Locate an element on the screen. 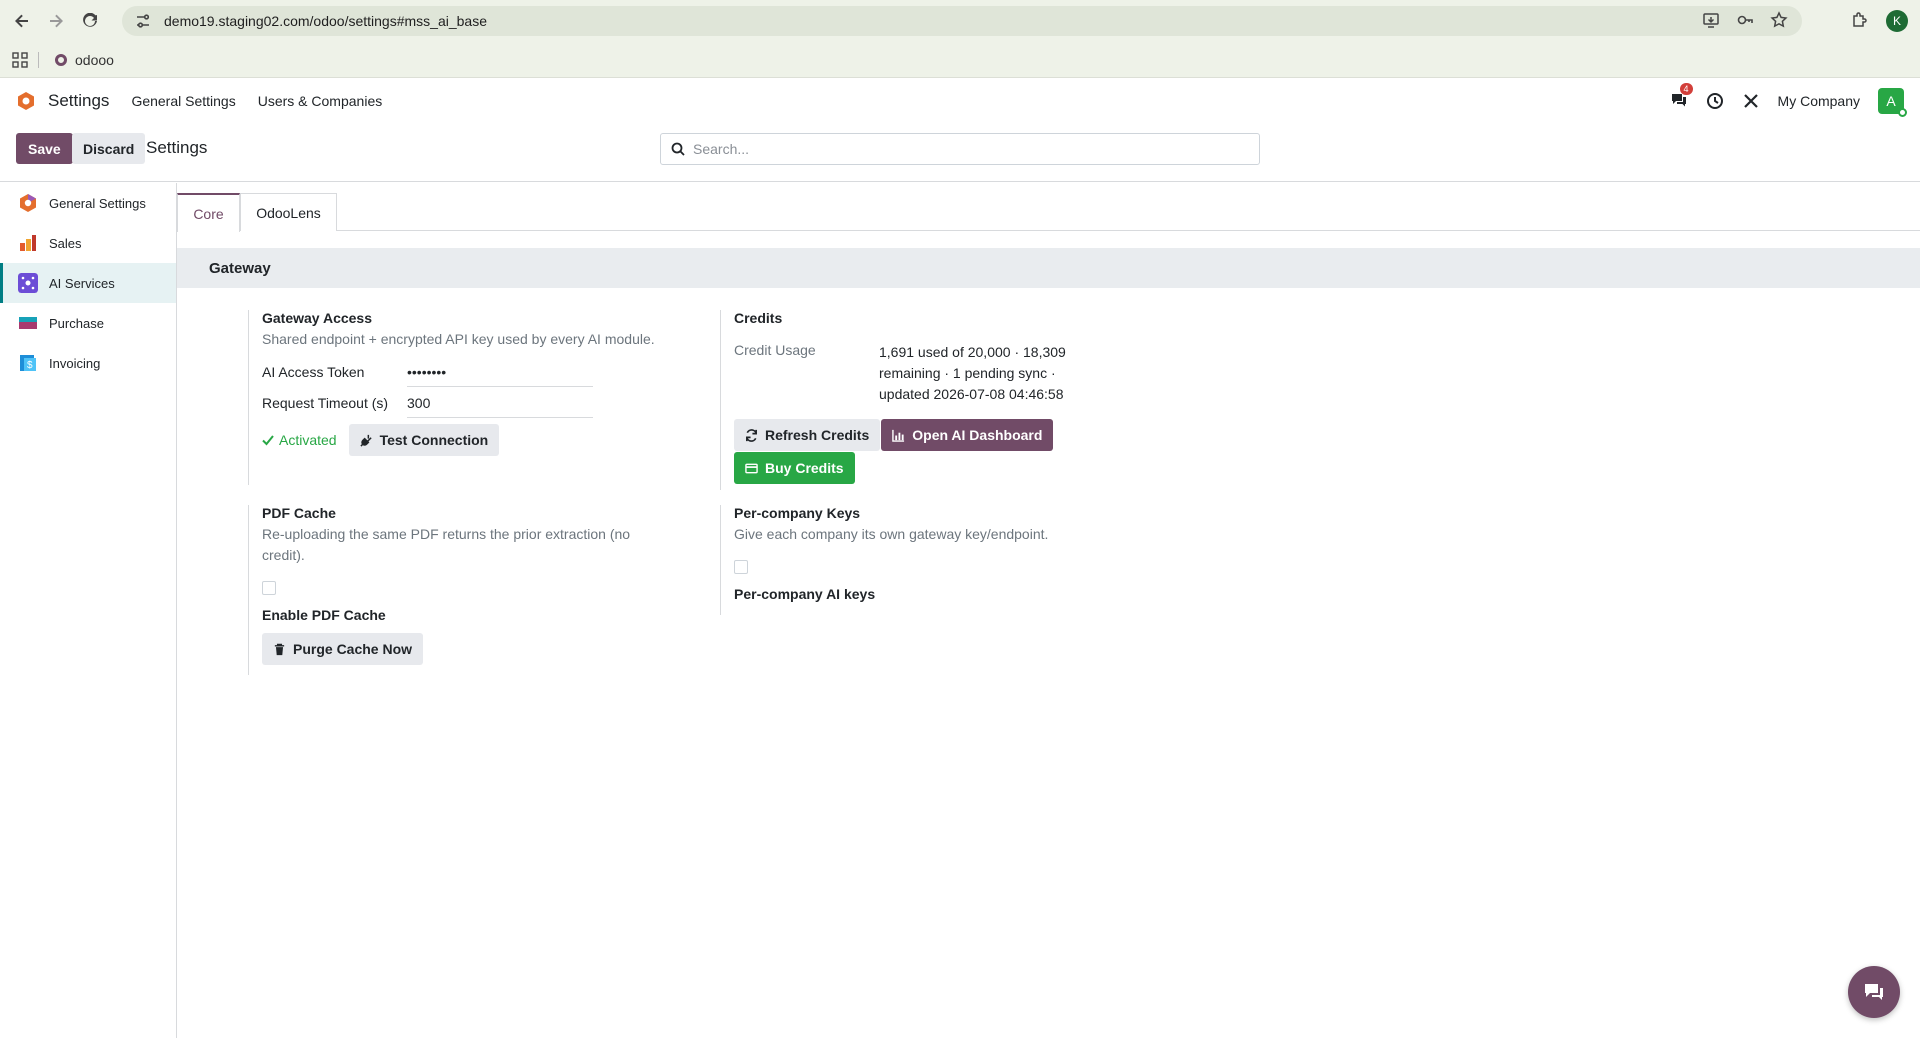 Image resolution: width=1920 pixels, height=1038 pixels. livechat-button is located at coordinates (1874, 992).